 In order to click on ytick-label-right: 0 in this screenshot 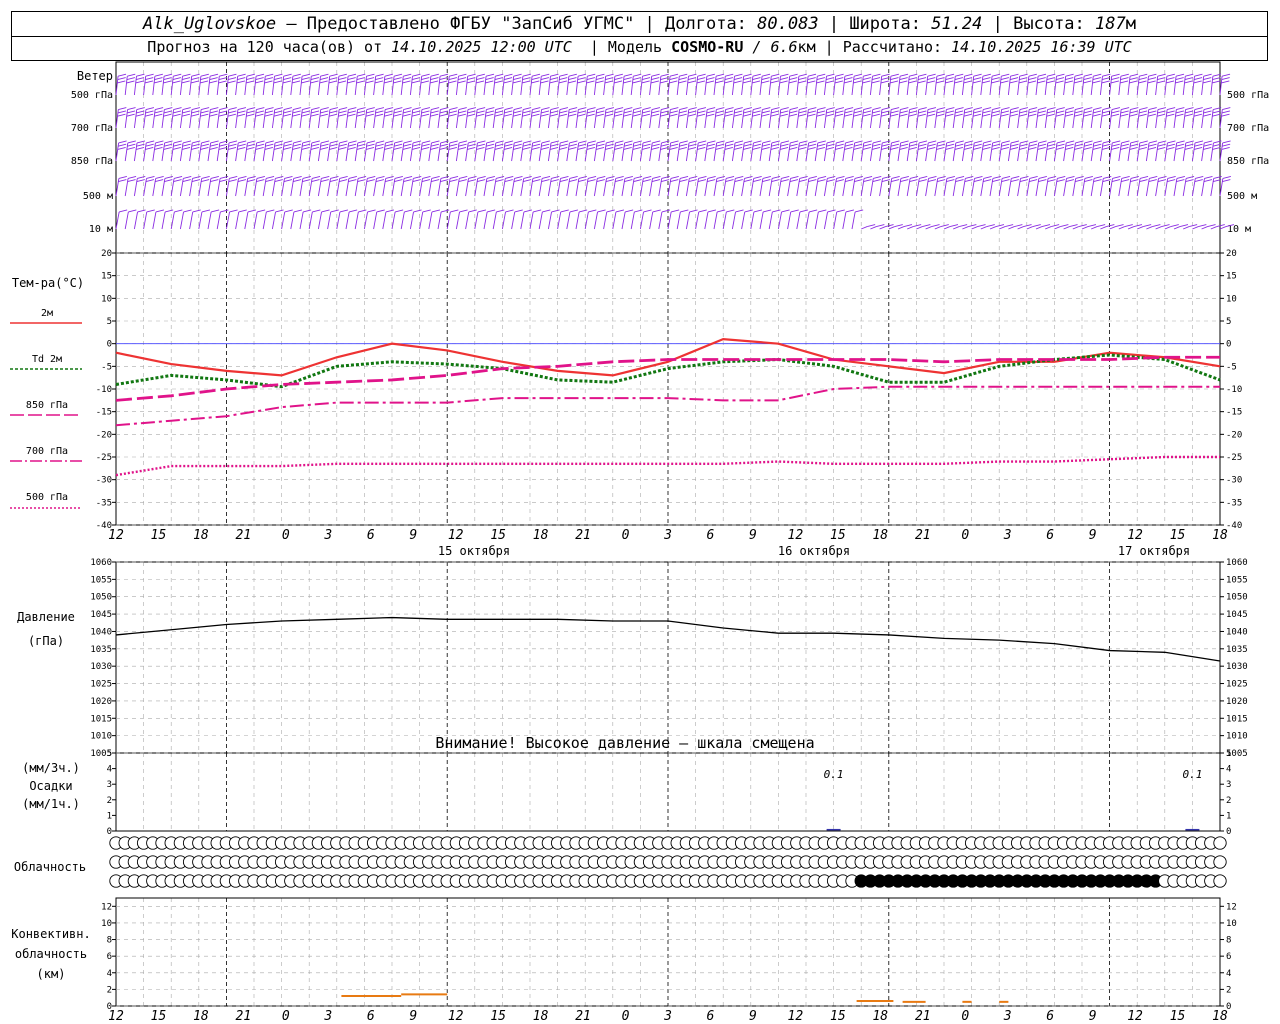, I will do `click(1228, 345)`.